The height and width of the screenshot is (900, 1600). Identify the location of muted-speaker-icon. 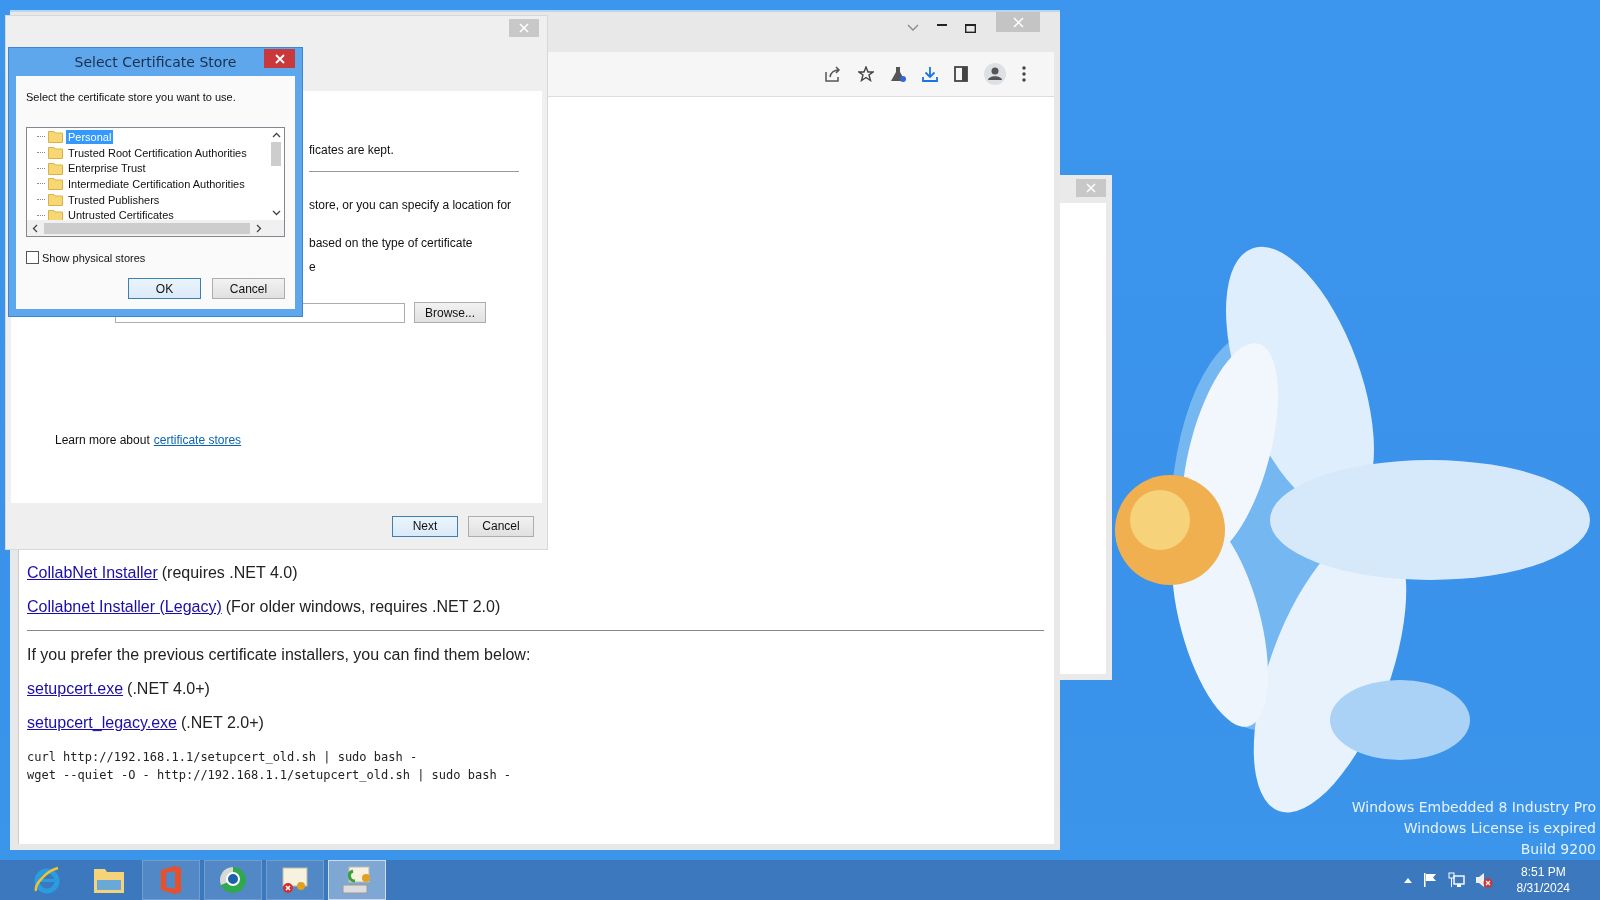
(1483, 880).